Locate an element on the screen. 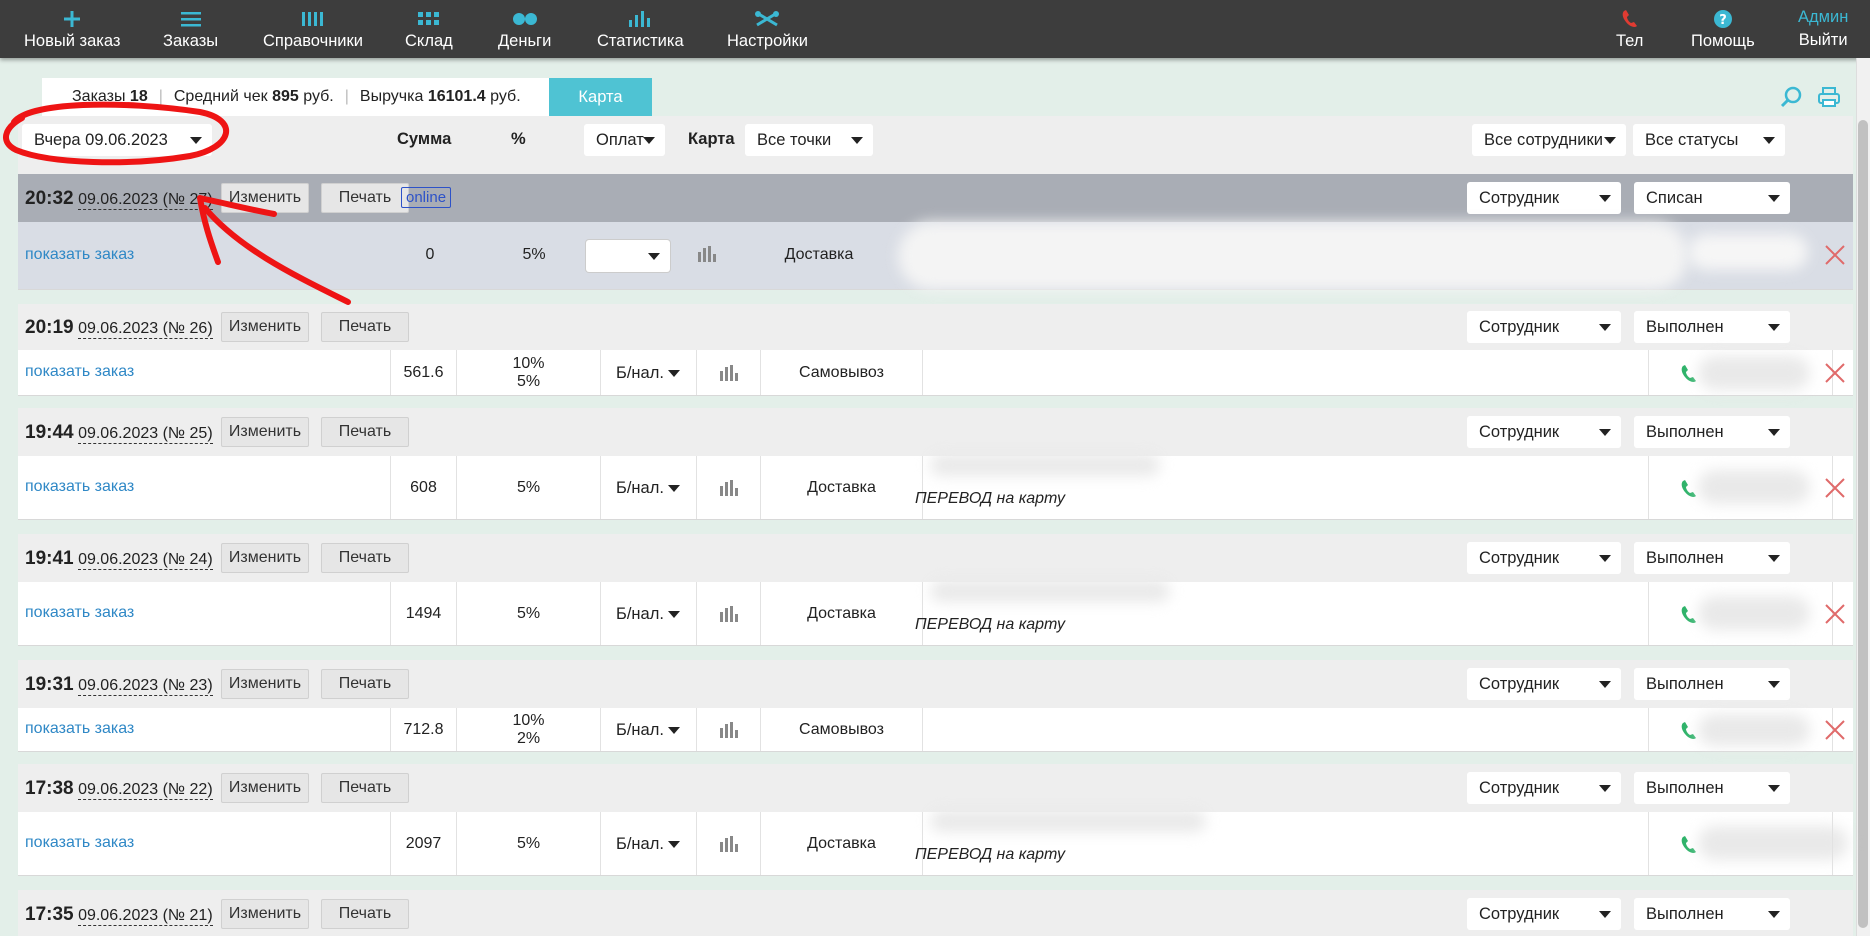 This screenshot has width=1870, height=936. order-time: 19:44 09.06.2023 (№ 25) is located at coordinates (119, 433).